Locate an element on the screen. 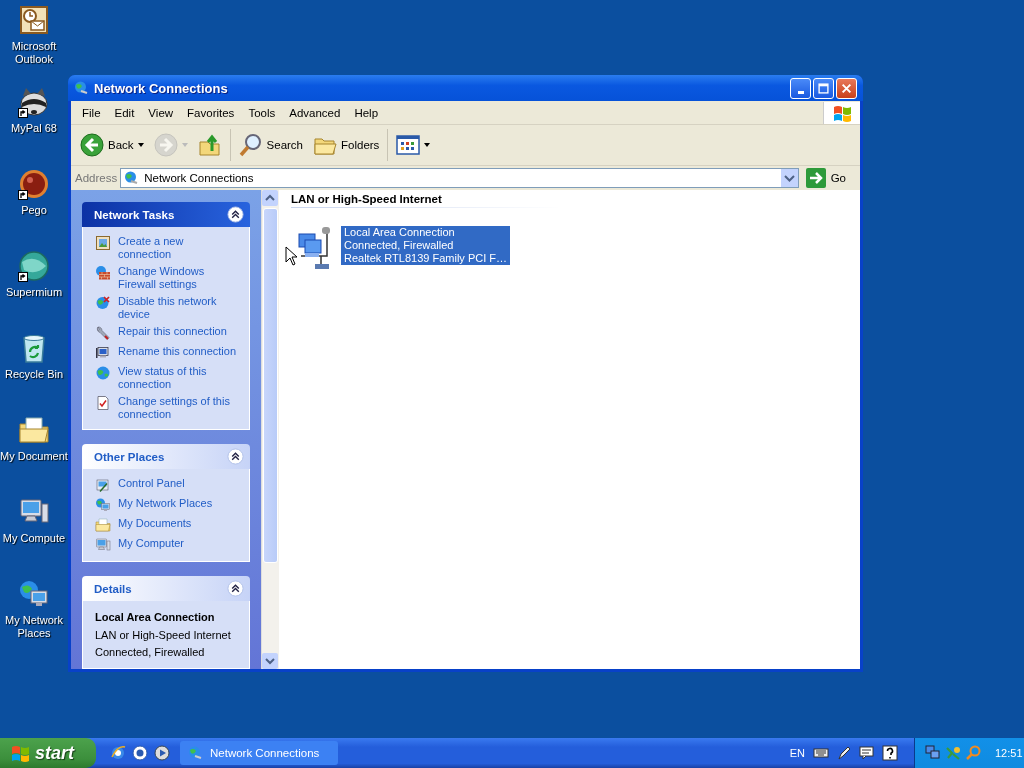  scroll-bar is located at coordinates (270, 429).